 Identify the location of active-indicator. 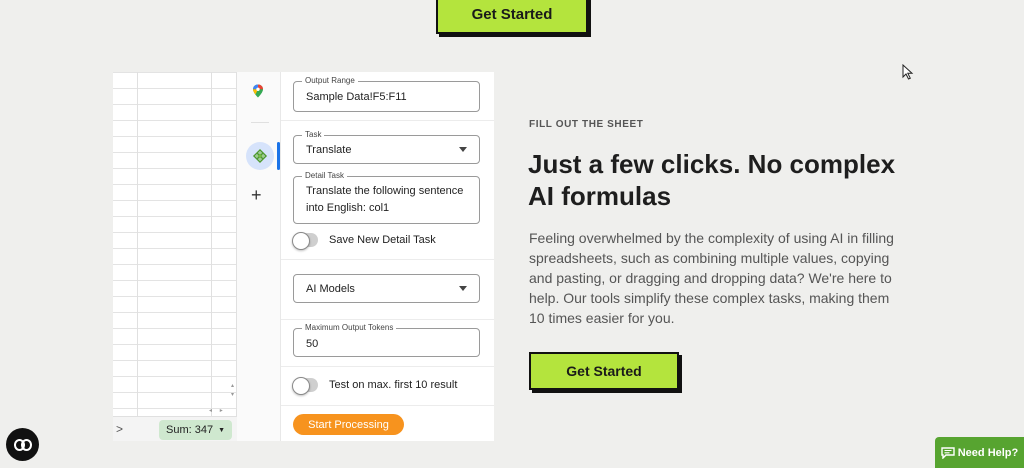
(278, 156).